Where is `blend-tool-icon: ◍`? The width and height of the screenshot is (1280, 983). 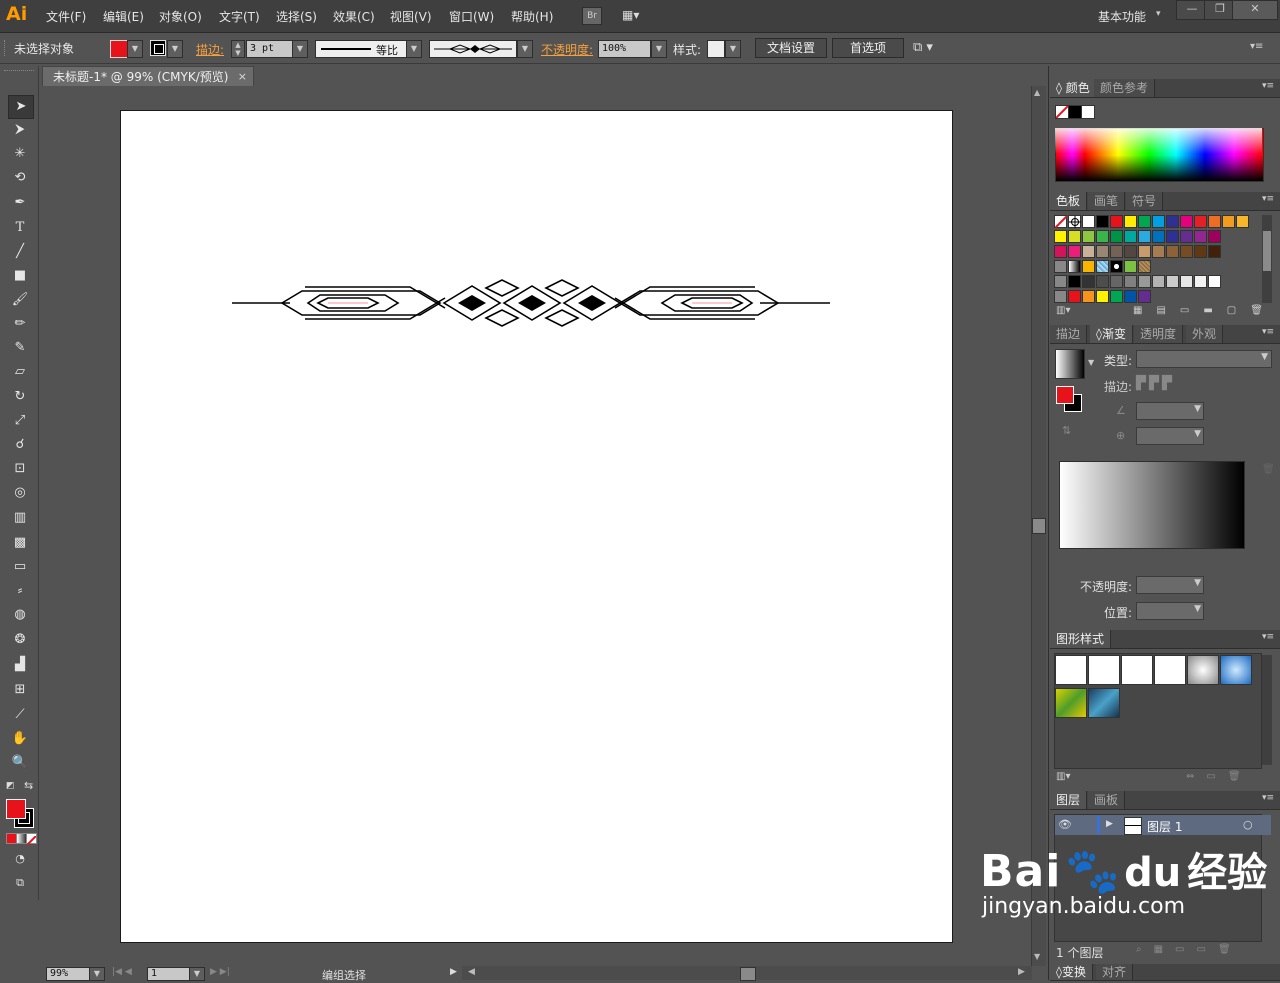
blend-tool-icon: ◍ is located at coordinates (20, 615).